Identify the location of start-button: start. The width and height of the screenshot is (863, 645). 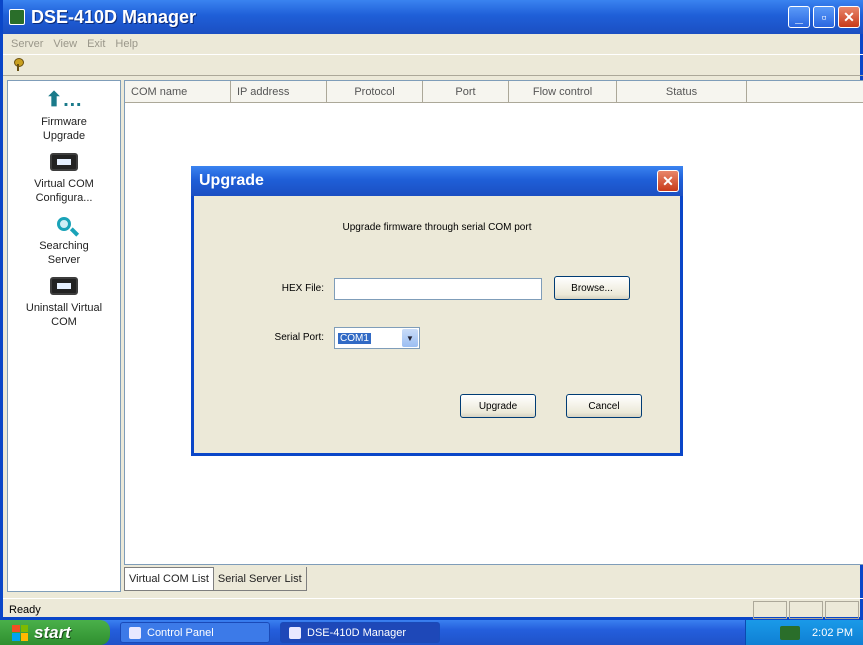
(55, 632).